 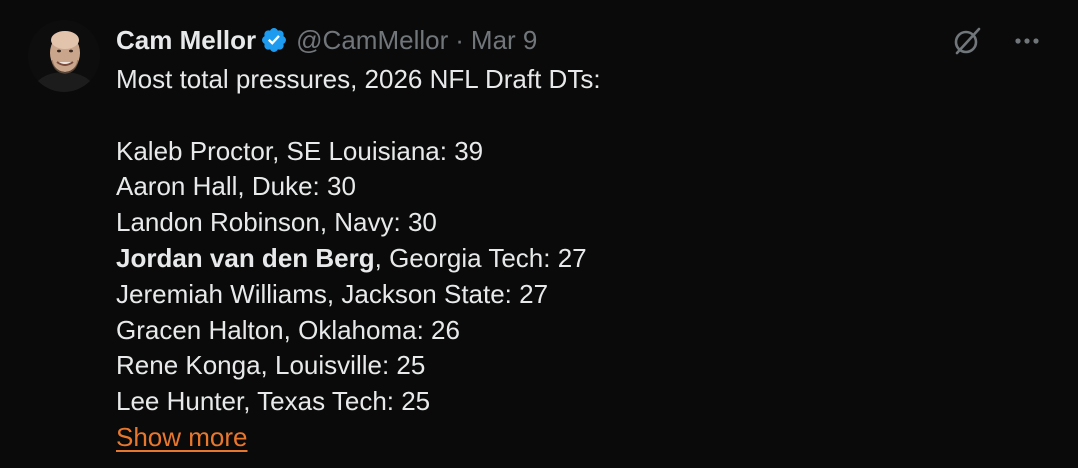 I want to click on list-item-text: , Georgia Tech: 27, so click(x=480, y=257).